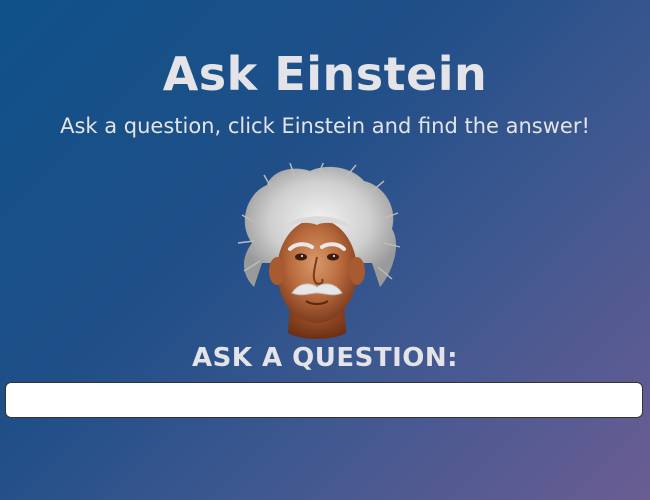 The height and width of the screenshot is (500, 650). Describe the element at coordinates (317, 250) in the screenshot. I see `einstein-portrait-icon` at that location.